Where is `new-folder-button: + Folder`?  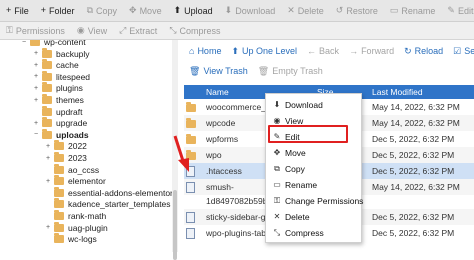
new-folder-button: + Folder is located at coordinates (58, 10).